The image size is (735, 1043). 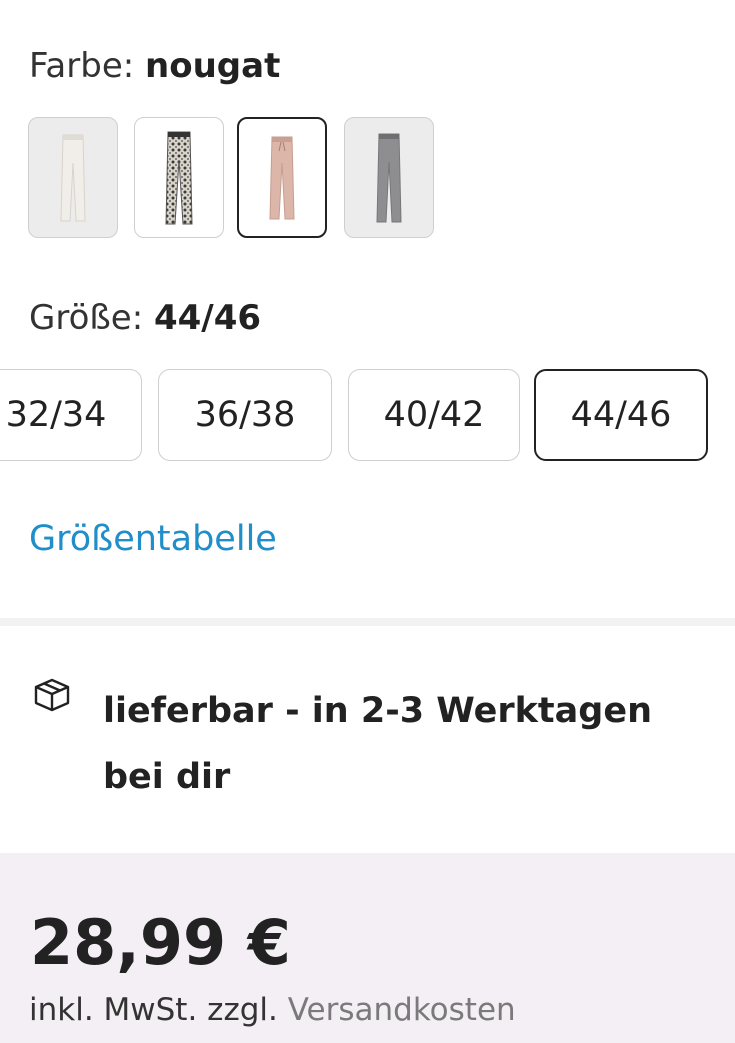 I want to click on size-label: Größe: 44/46, so click(x=145, y=318).